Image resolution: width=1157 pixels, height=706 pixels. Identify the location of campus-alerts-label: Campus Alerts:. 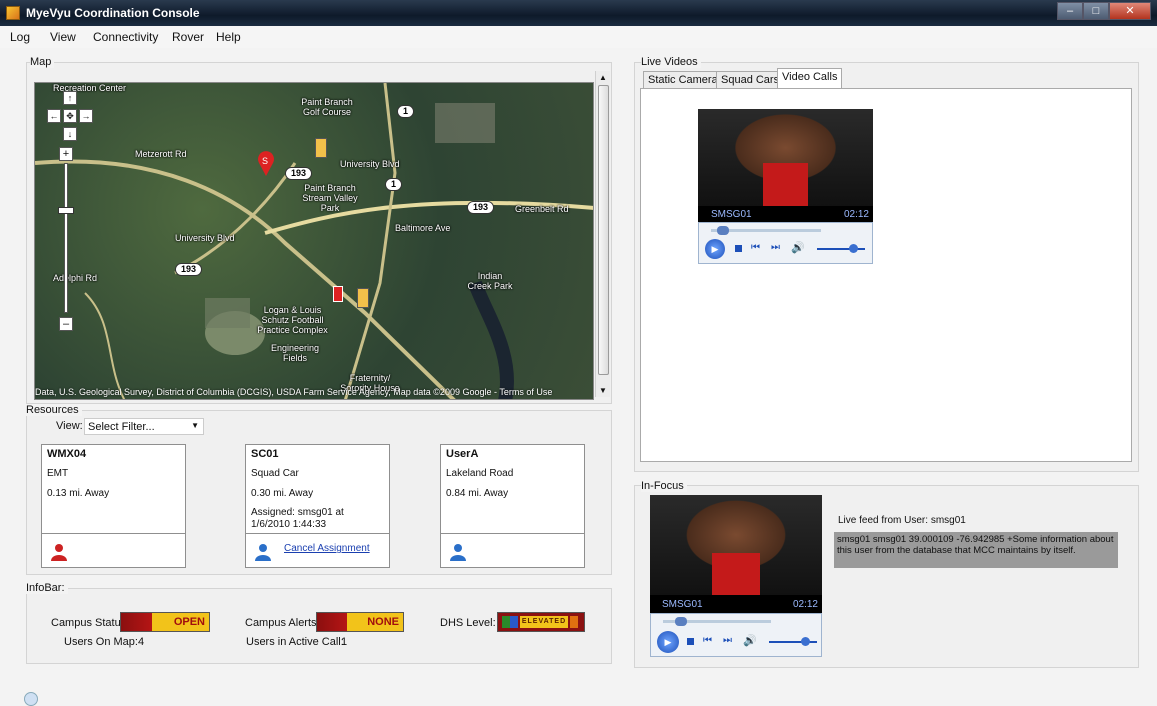
(282, 623).